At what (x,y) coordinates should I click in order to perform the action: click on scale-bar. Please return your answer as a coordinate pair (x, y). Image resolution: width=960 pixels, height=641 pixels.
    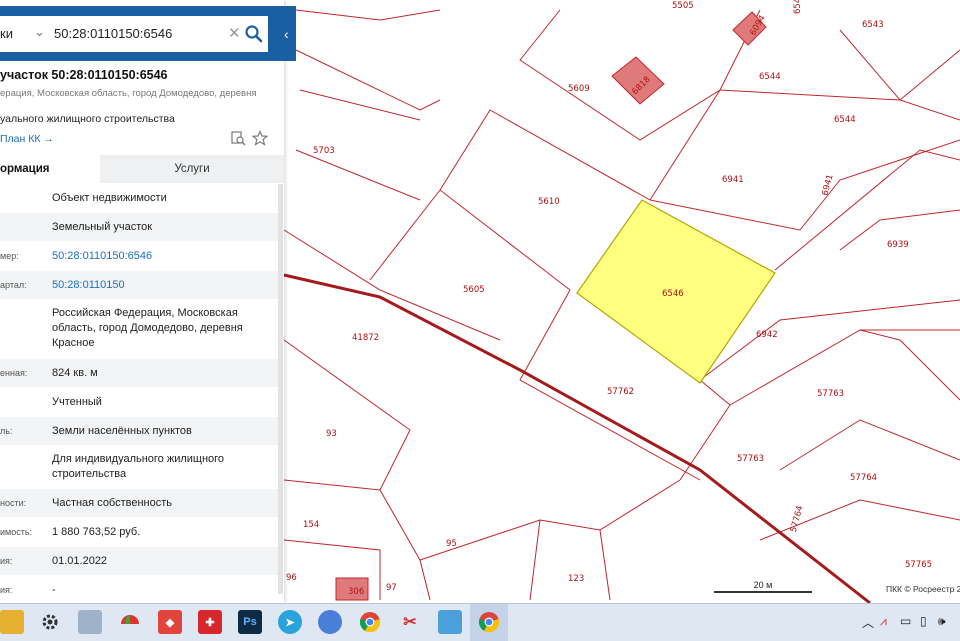
    Looking at the image, I should click on (763, 592).